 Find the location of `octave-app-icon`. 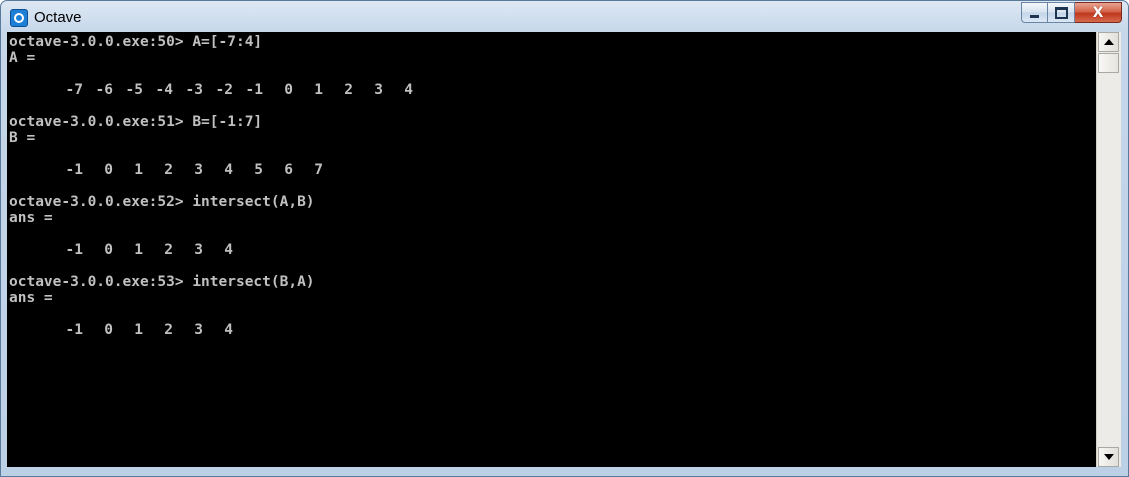

octave-app-icon is located at coordinates (19, 18).